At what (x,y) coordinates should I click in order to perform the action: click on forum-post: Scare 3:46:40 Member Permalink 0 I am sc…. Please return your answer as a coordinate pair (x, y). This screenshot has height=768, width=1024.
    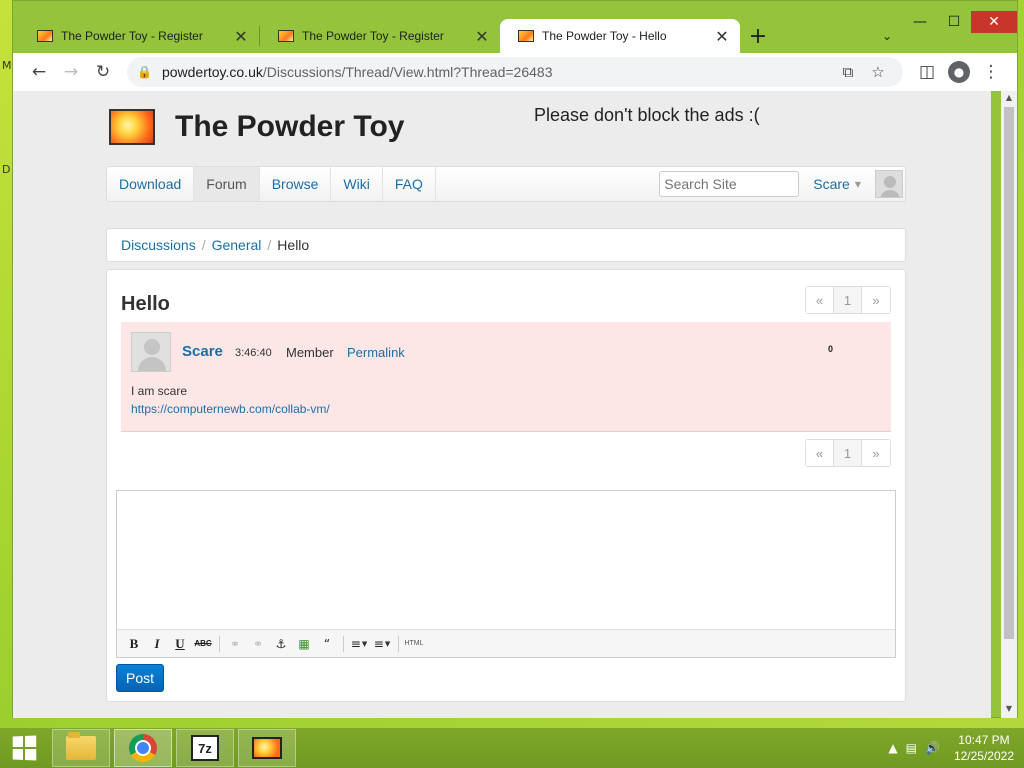
    Looking at the image, I should click on (506, 377).